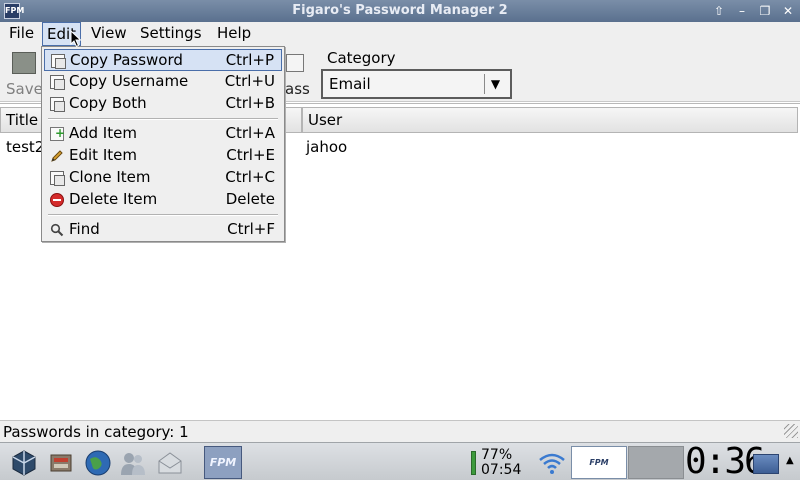 The width and height of the screenshot is (800, 480). I want to click on save-icon, so click(24, 63).